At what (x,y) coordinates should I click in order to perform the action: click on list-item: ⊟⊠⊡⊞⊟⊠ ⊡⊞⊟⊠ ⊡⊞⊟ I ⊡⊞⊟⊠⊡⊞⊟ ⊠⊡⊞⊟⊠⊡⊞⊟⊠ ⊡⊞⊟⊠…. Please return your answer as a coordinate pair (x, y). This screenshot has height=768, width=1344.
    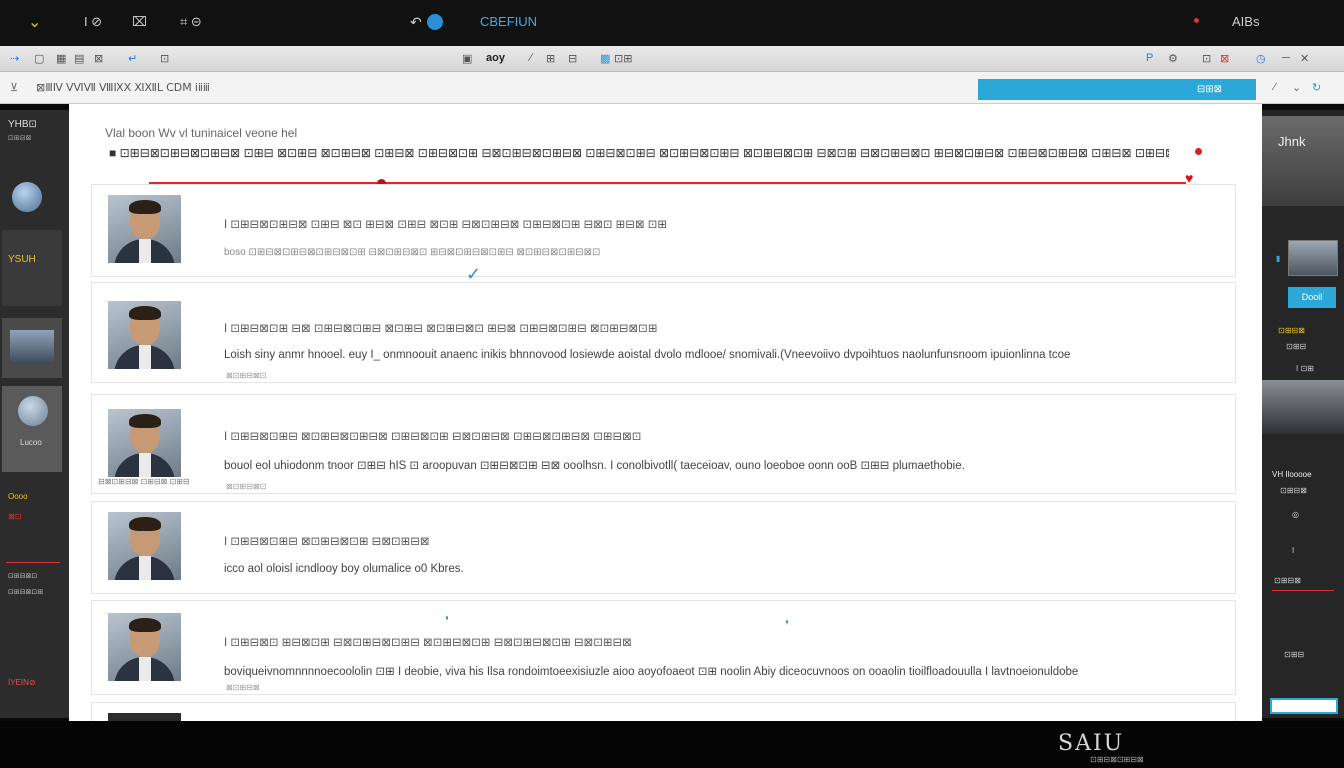
    Looking at the image, I should click on (663, 444).